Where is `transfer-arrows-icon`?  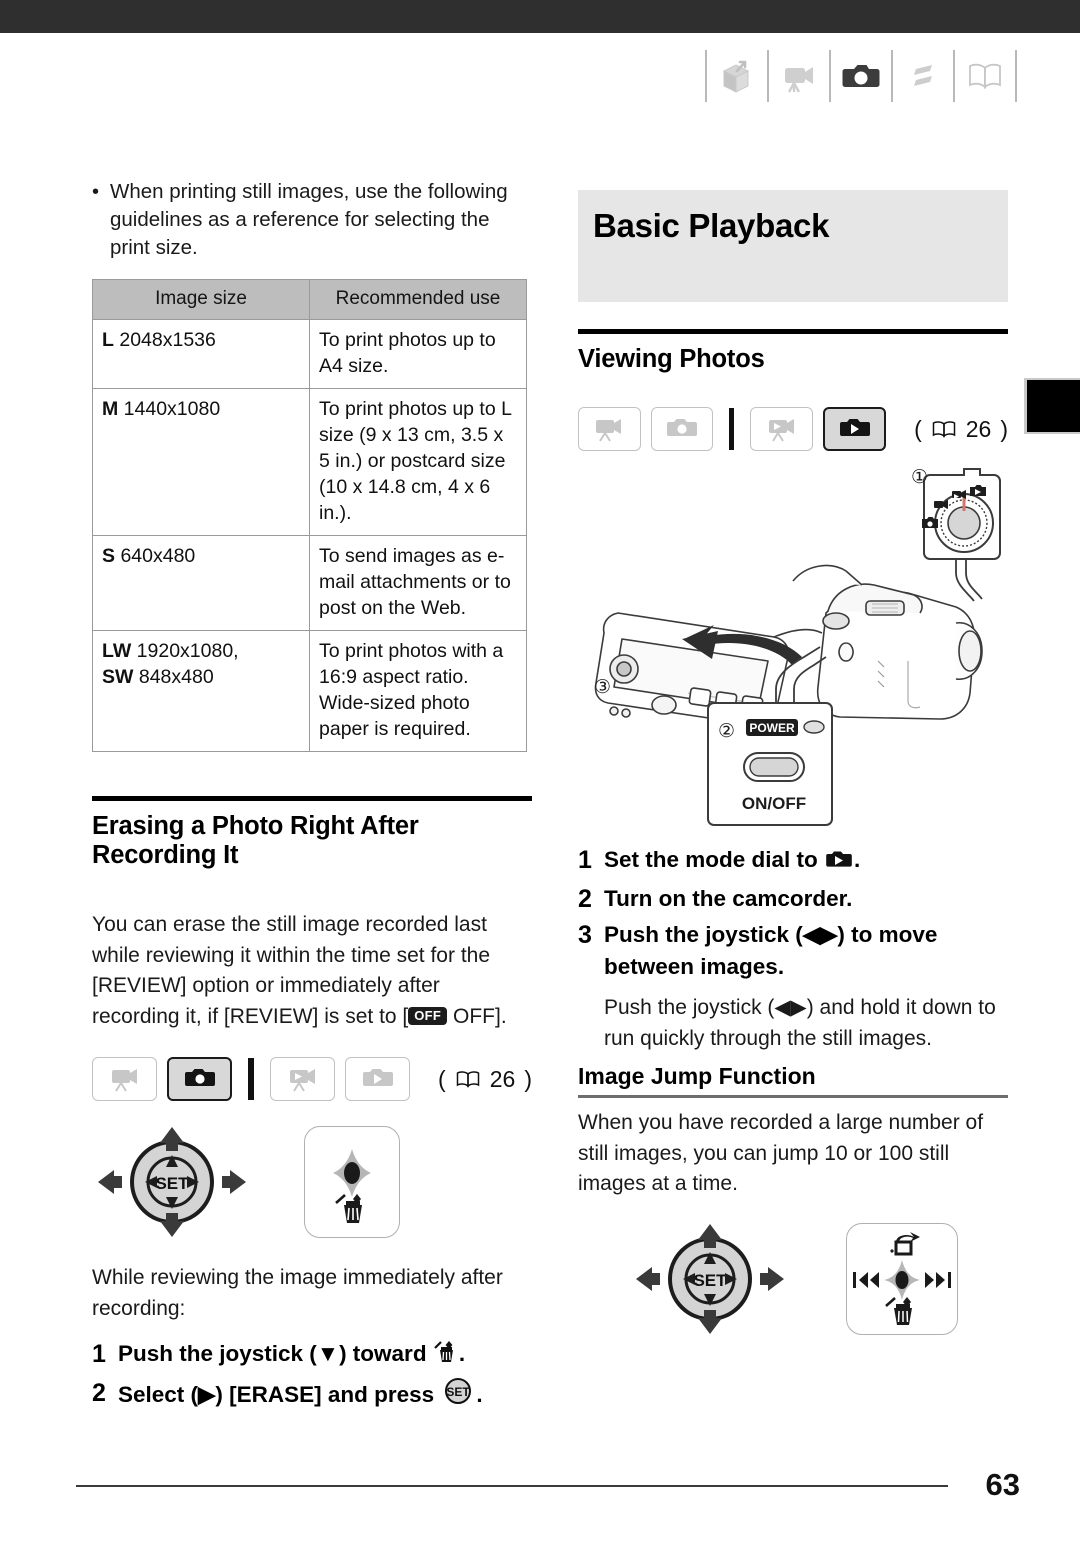 transfer-arrows-icon is located at coordinates (923, 76).